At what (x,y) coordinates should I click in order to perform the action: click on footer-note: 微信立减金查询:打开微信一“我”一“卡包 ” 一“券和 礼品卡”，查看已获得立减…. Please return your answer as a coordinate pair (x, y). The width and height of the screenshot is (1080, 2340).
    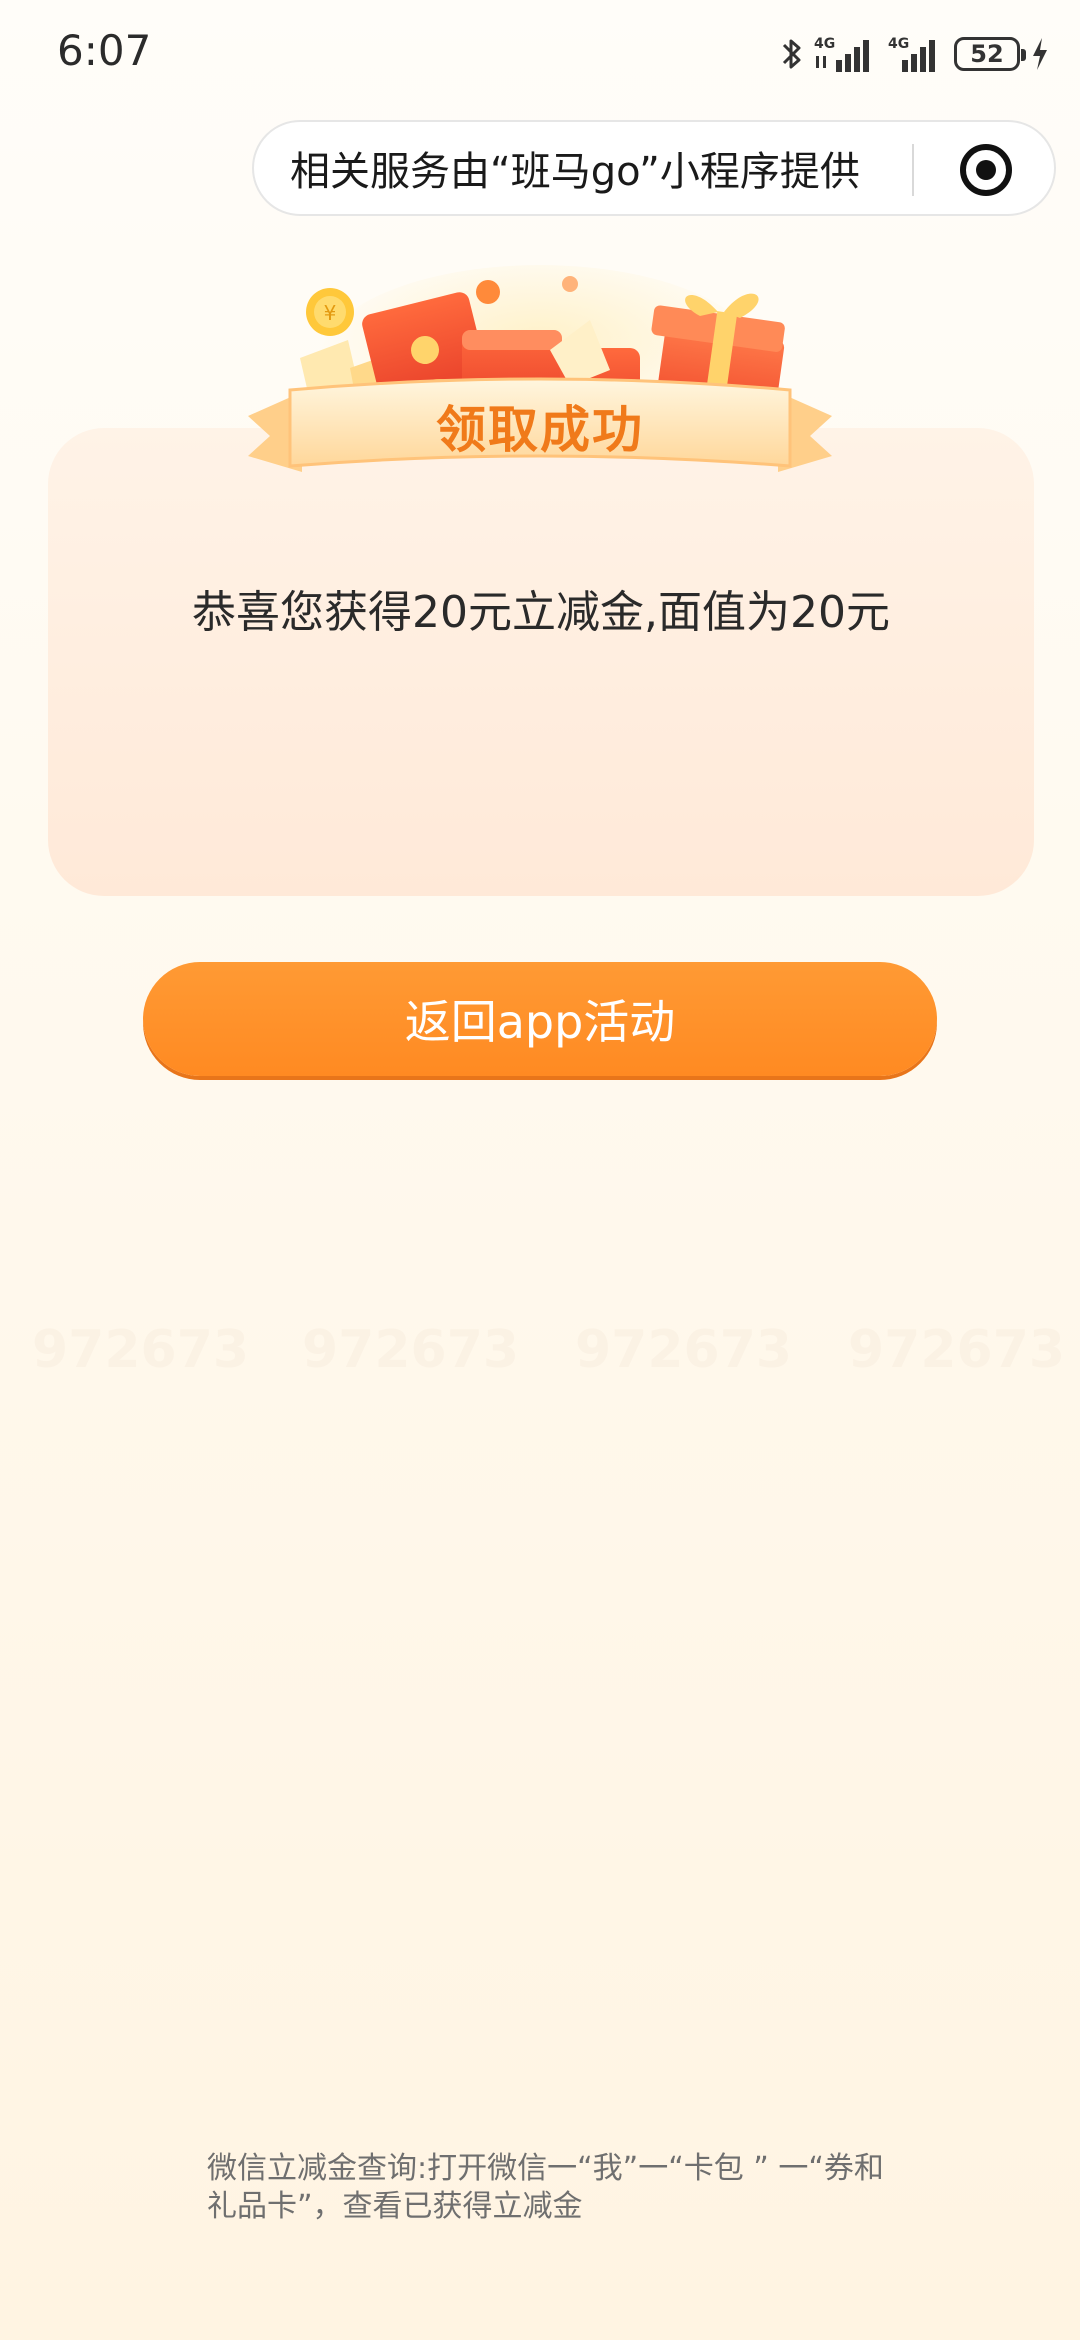
    Looking at the image, I should click on (557, 2188).